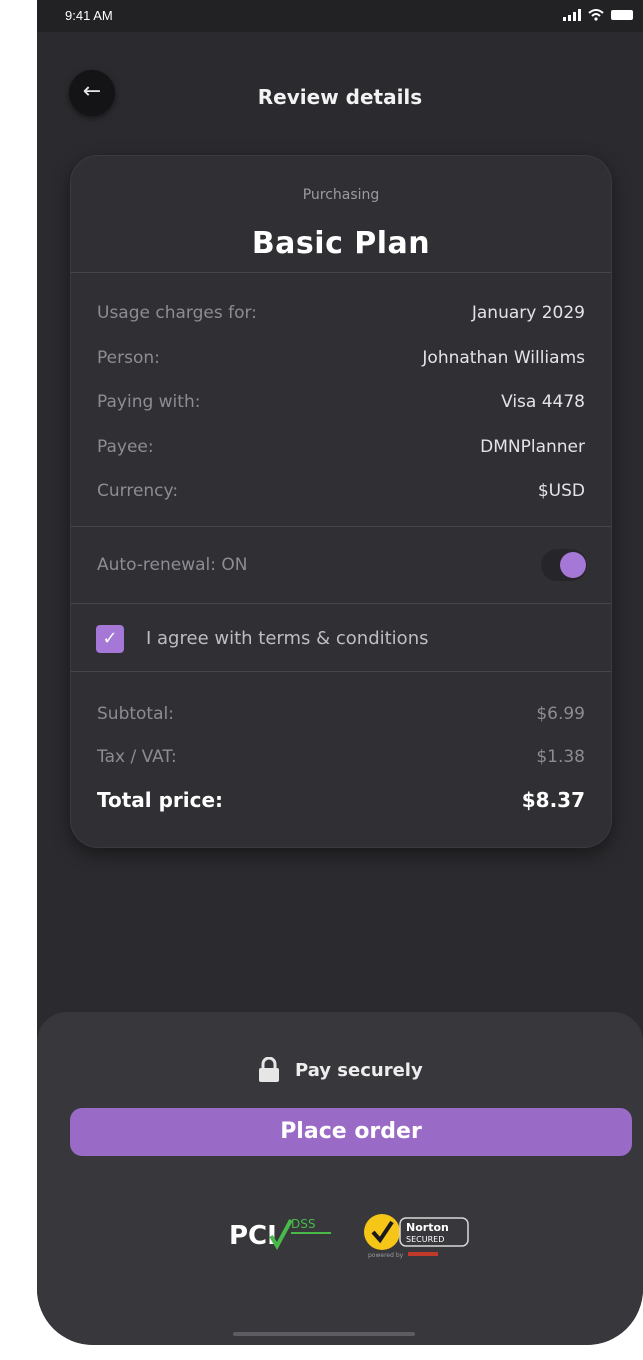  I want to click on battery-icon, so click(622, 15).